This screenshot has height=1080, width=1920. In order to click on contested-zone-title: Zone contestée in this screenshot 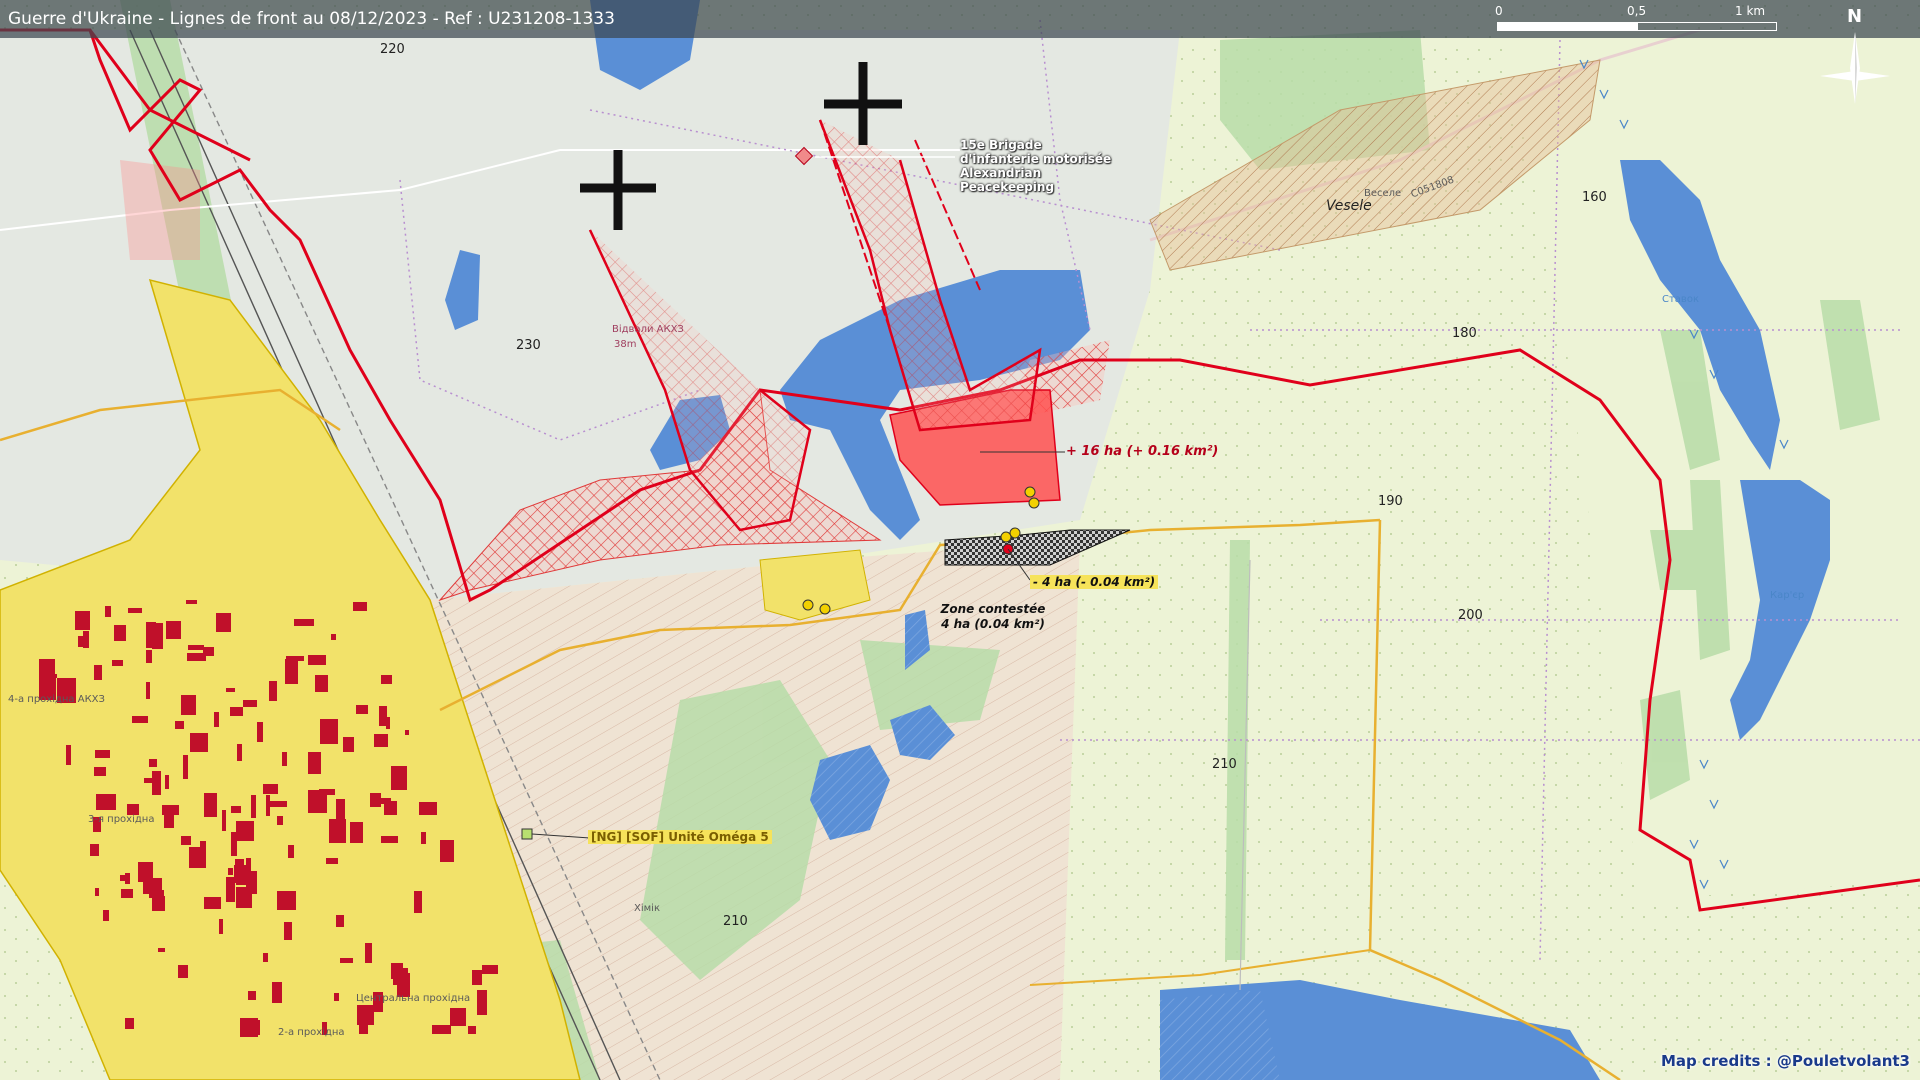, I will do `click(993, 609)`.